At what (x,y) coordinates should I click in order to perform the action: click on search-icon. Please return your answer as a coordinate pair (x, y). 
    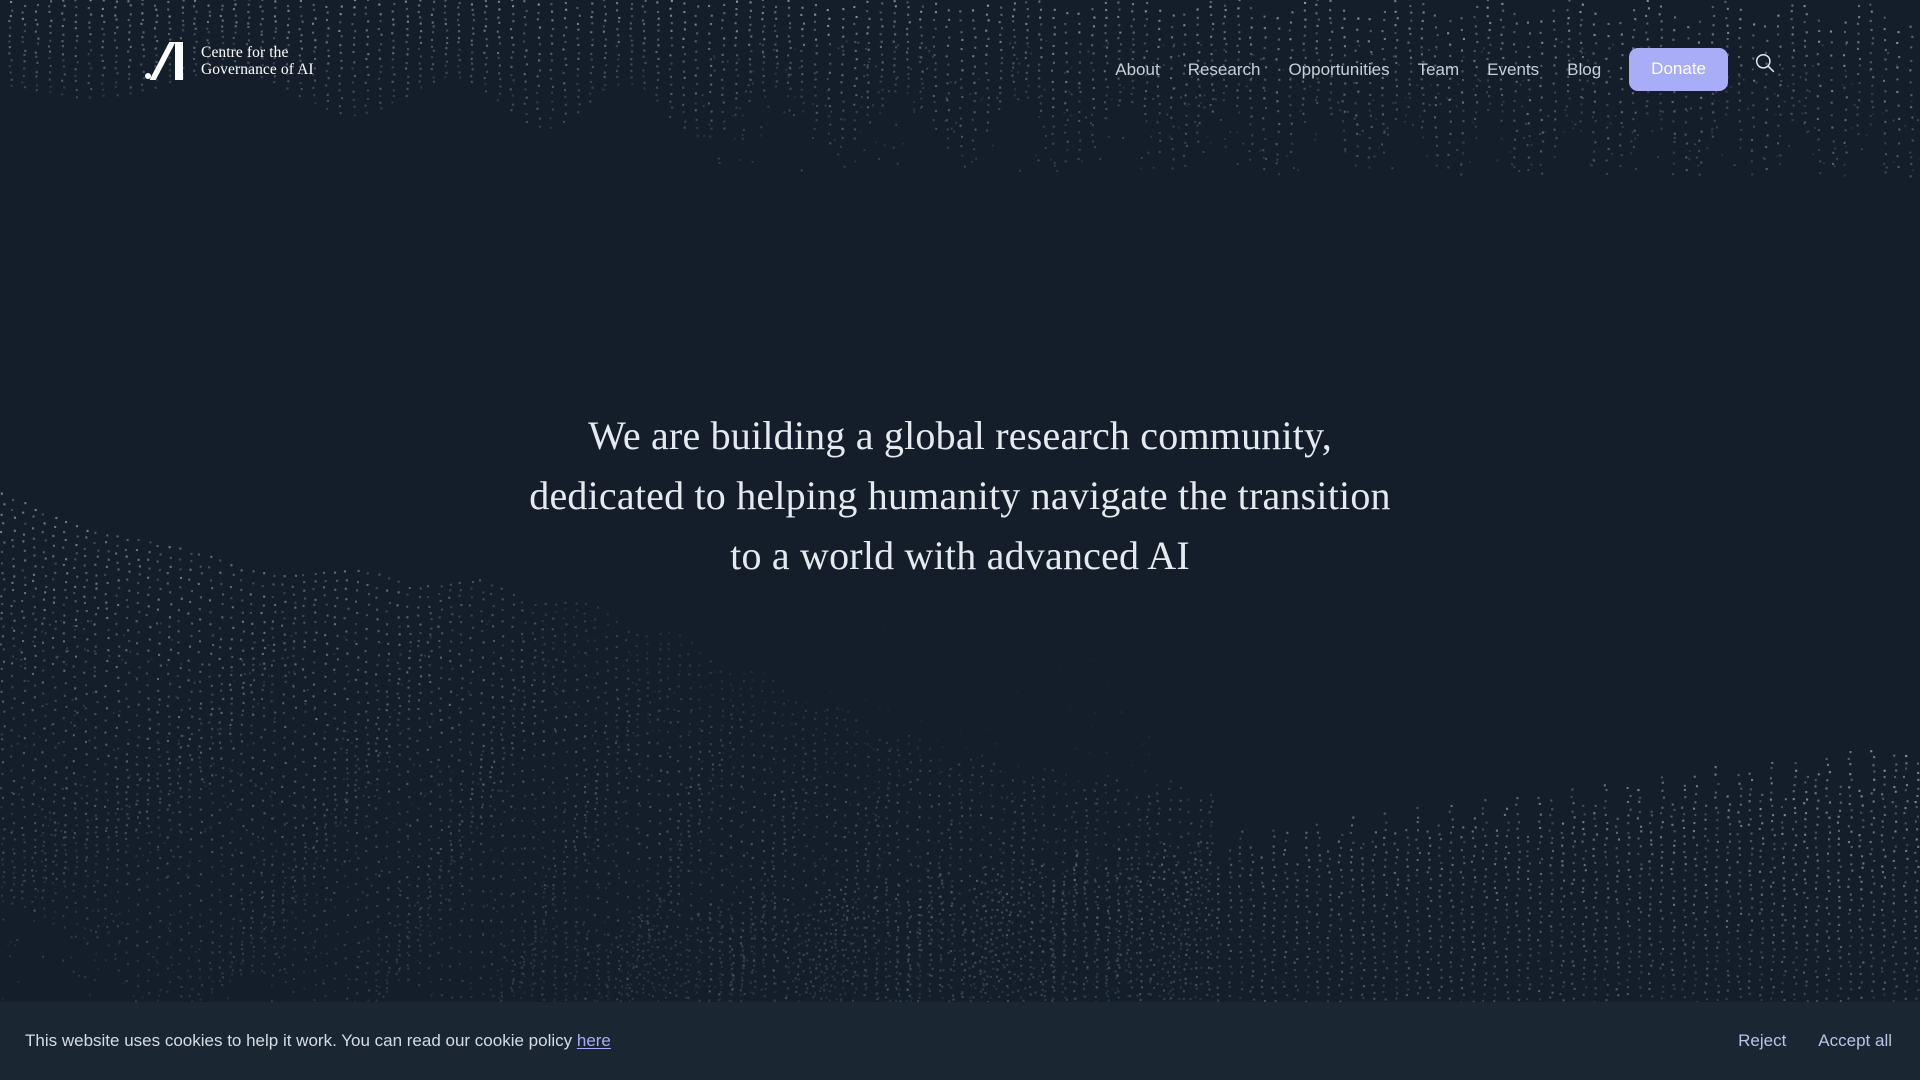
    Looking at the image, I should click on (1765, 63).